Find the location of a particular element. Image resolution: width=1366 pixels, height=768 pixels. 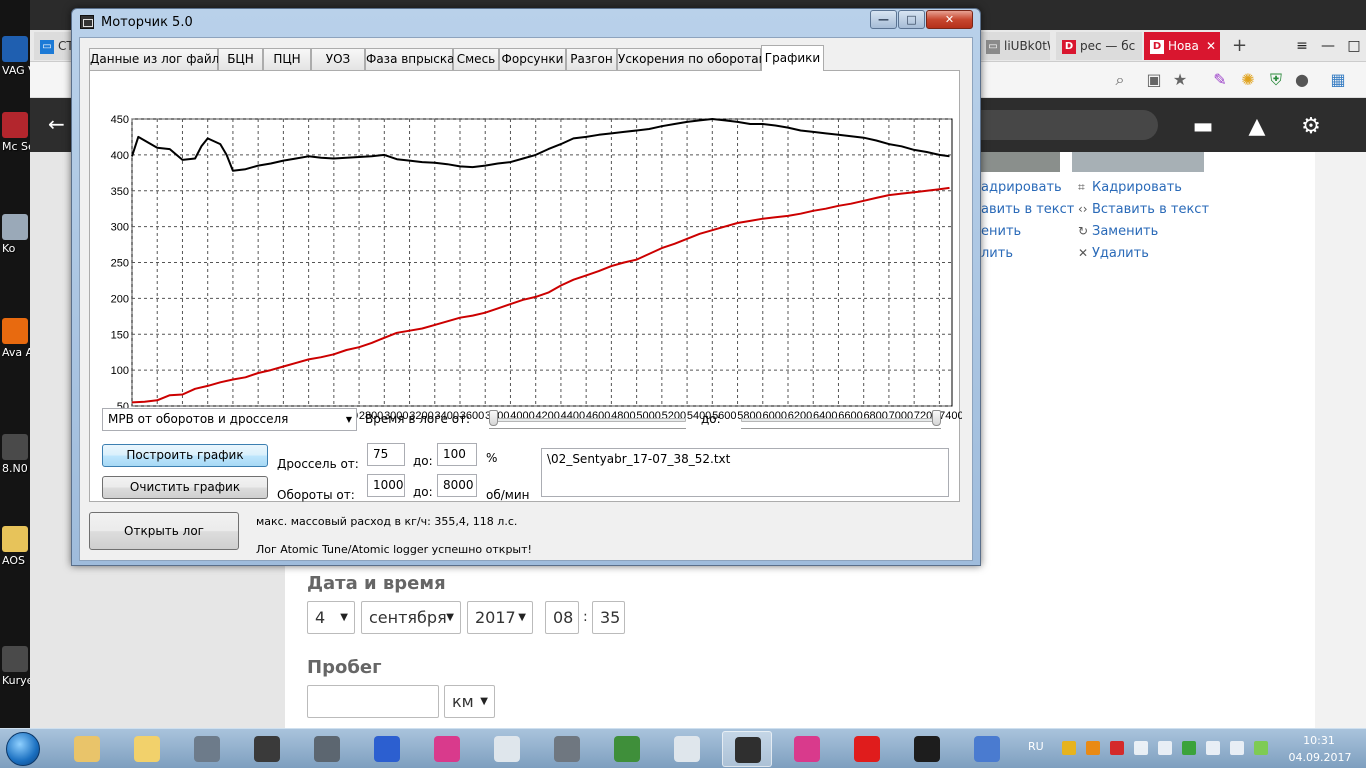

taskbar-button-app16 is located at coordinates (987, 749).